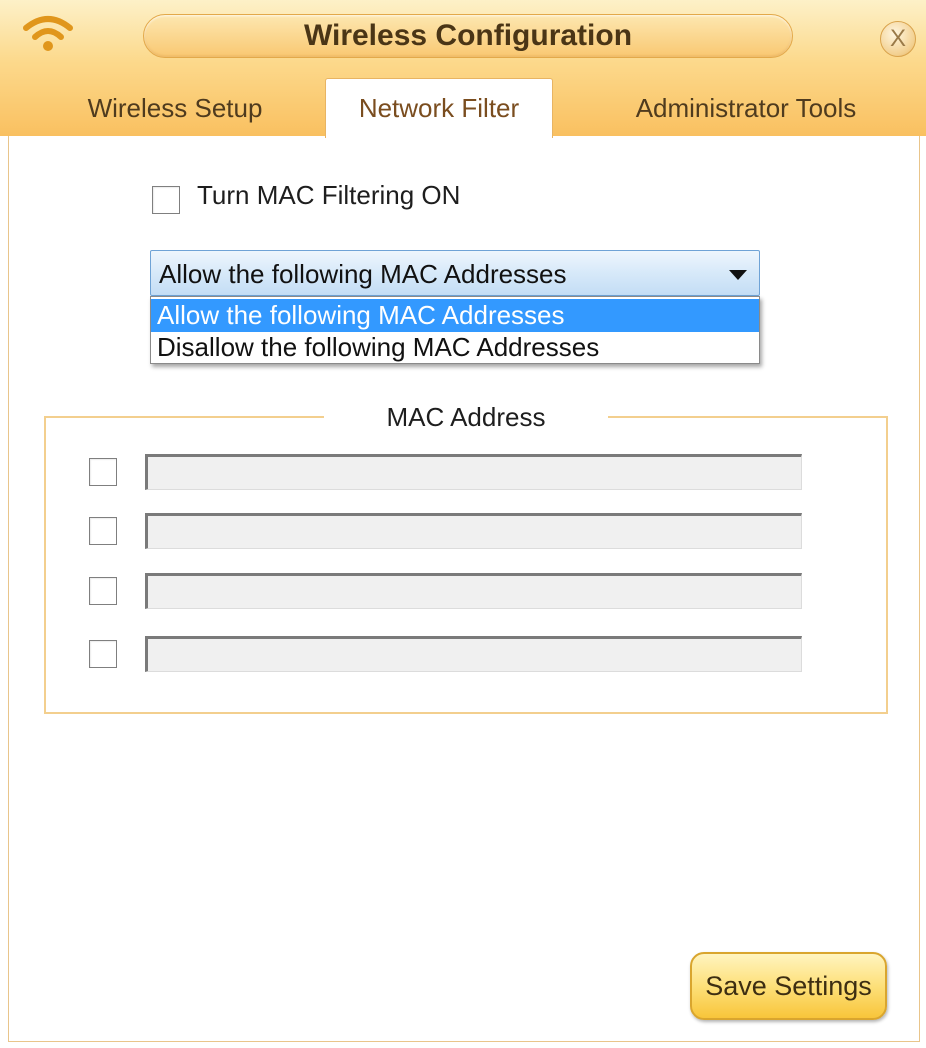 The width and height of the screenshot is (926, 1048). I want to click on close-icon: X, so click(897, 38).